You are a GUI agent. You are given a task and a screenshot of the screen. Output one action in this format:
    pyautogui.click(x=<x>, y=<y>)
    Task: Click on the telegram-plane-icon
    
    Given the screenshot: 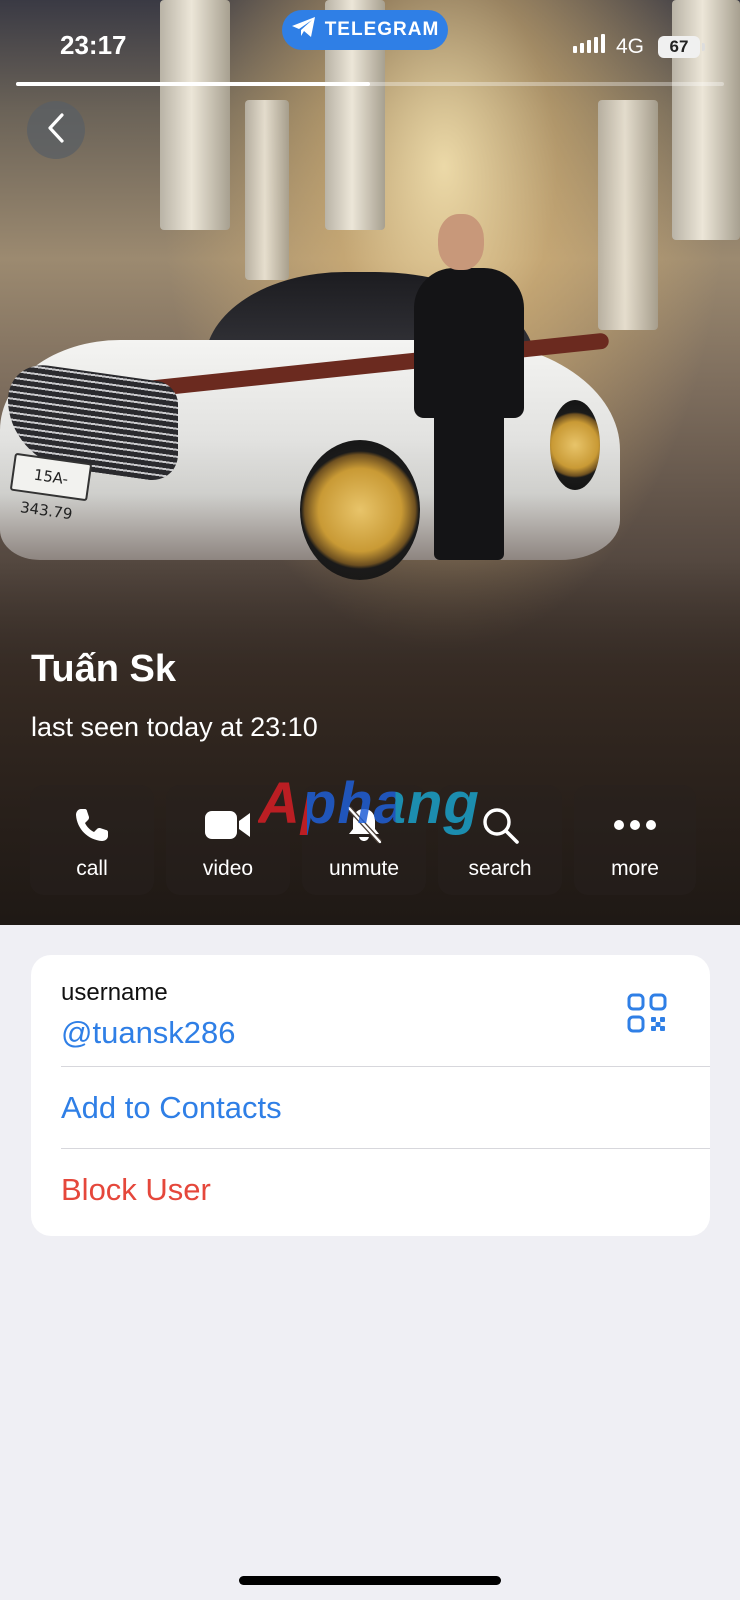 What is the action you would take?
    pyautogui.click(x=304, y=30)
    